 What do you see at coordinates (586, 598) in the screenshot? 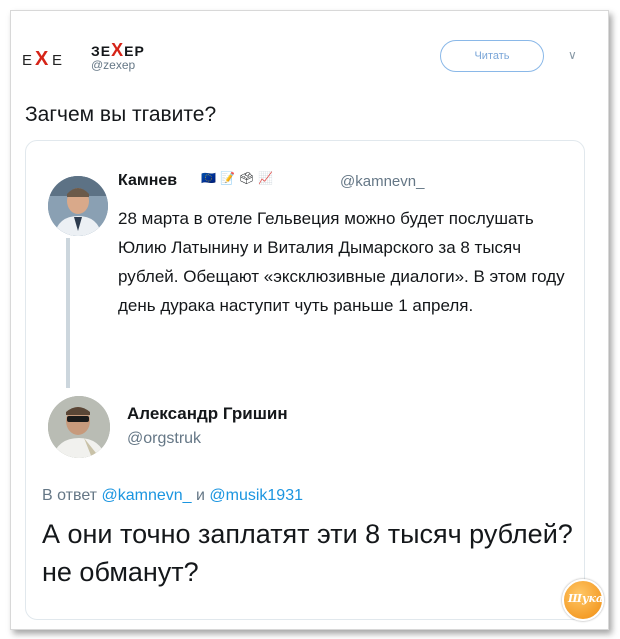
I see `watermark-text: Шука` at bounding box center [586, 598].